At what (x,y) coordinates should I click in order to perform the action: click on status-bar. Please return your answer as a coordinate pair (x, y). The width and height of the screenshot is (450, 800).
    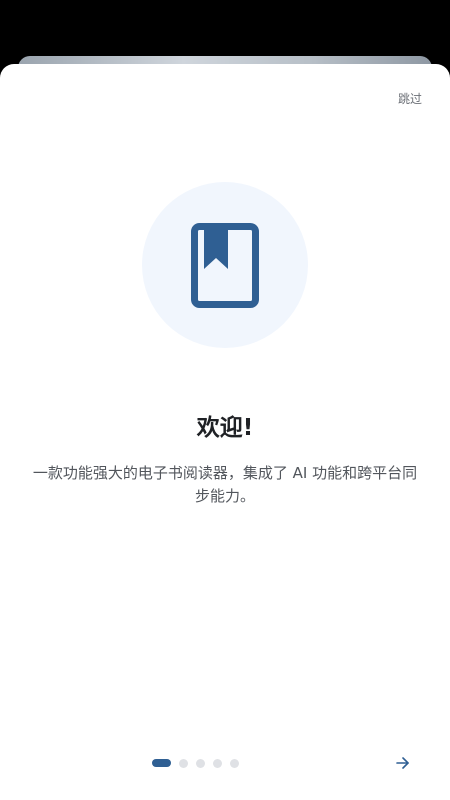
    Looking at the image, I should click on (225, 28).